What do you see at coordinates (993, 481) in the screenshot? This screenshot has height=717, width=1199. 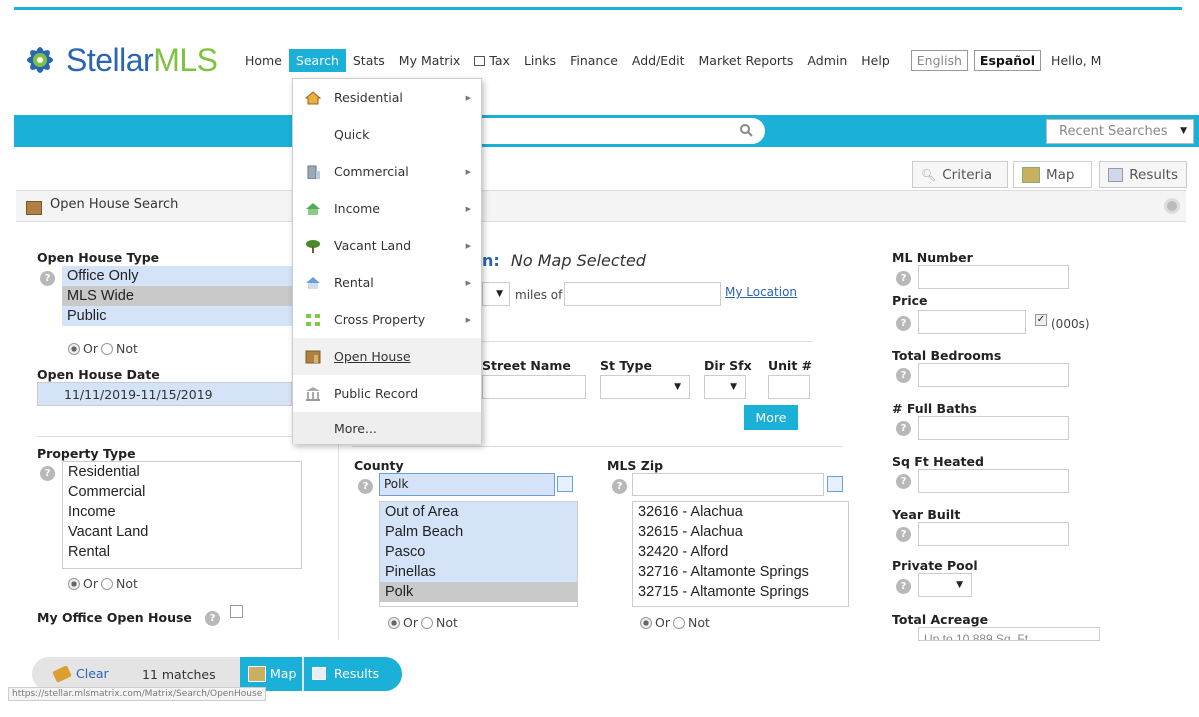 I see `sq-ft-heated-input` at bounding box center [993, 481].